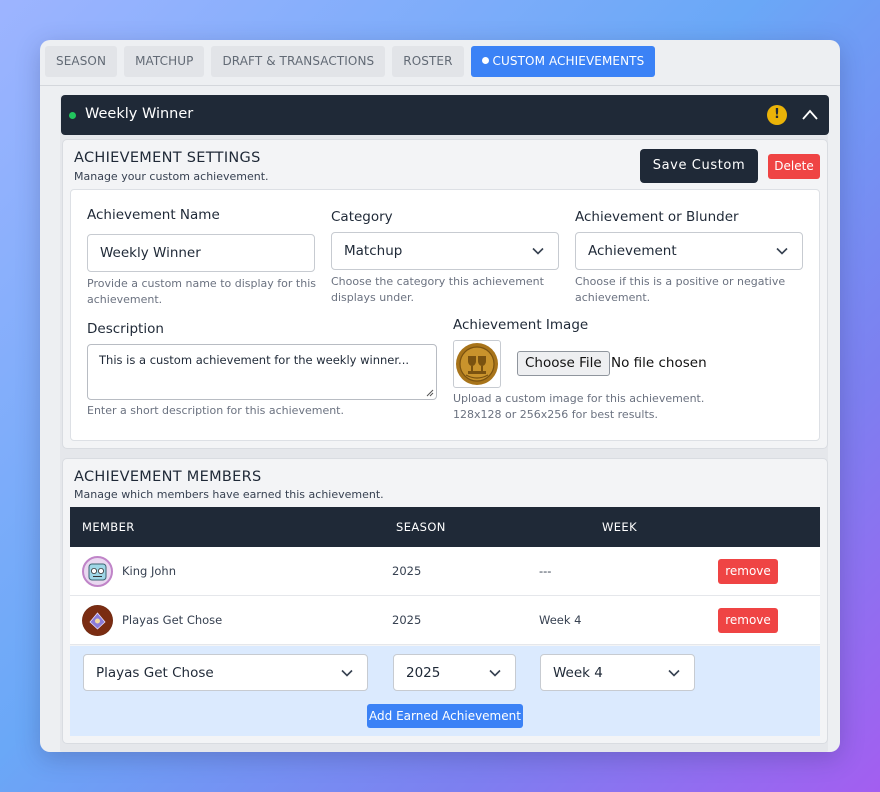 Image resolution: width=880 pixels, height=792 pixels. I want to click on settings-subtitle: Manage your custom achievement., so click(171, 176).